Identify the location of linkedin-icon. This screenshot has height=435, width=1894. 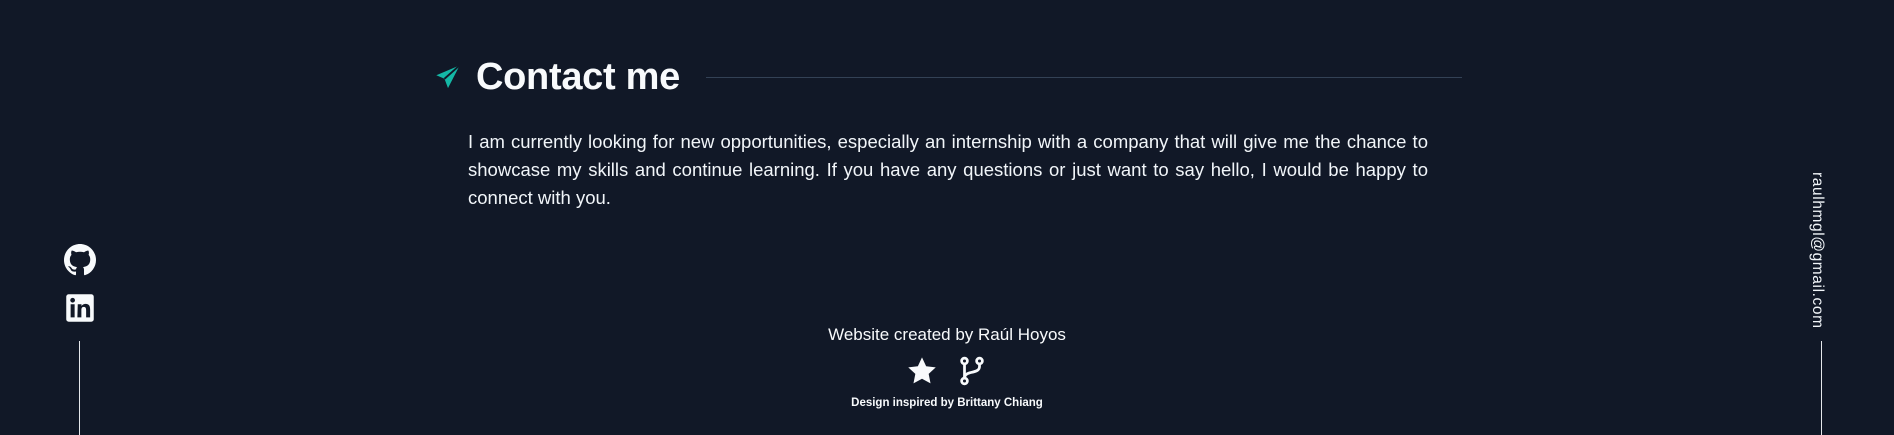
(80, 310).